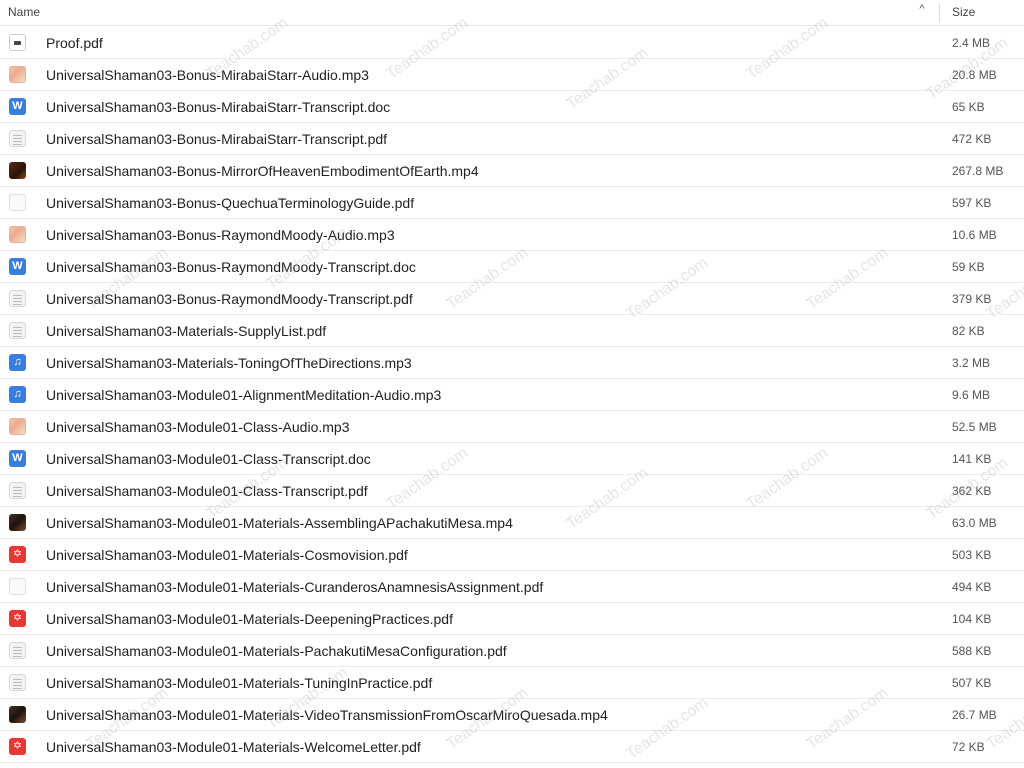  What do you see at coordinates (971, 363) in the screenshot?
I see `file-size: 3.2 MB` at bounding box center [971, 363].